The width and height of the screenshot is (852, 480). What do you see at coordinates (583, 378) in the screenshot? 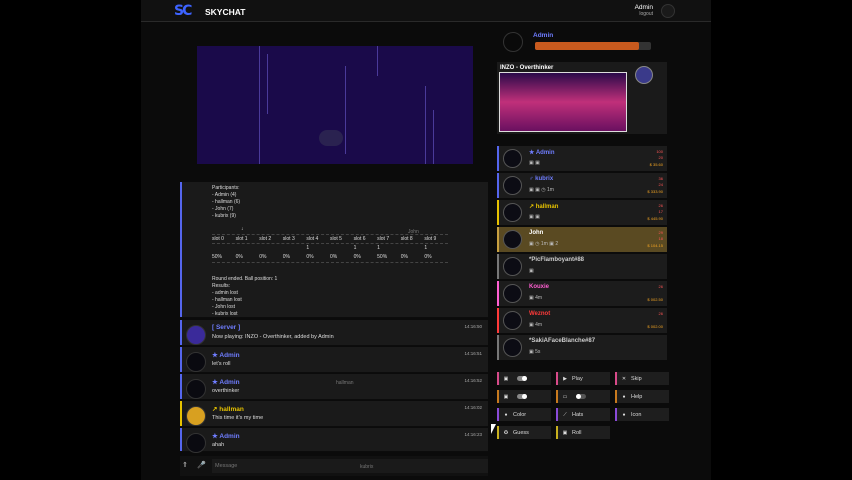
I see `play-button: ▶ Play` at bounding box center [583, 378].